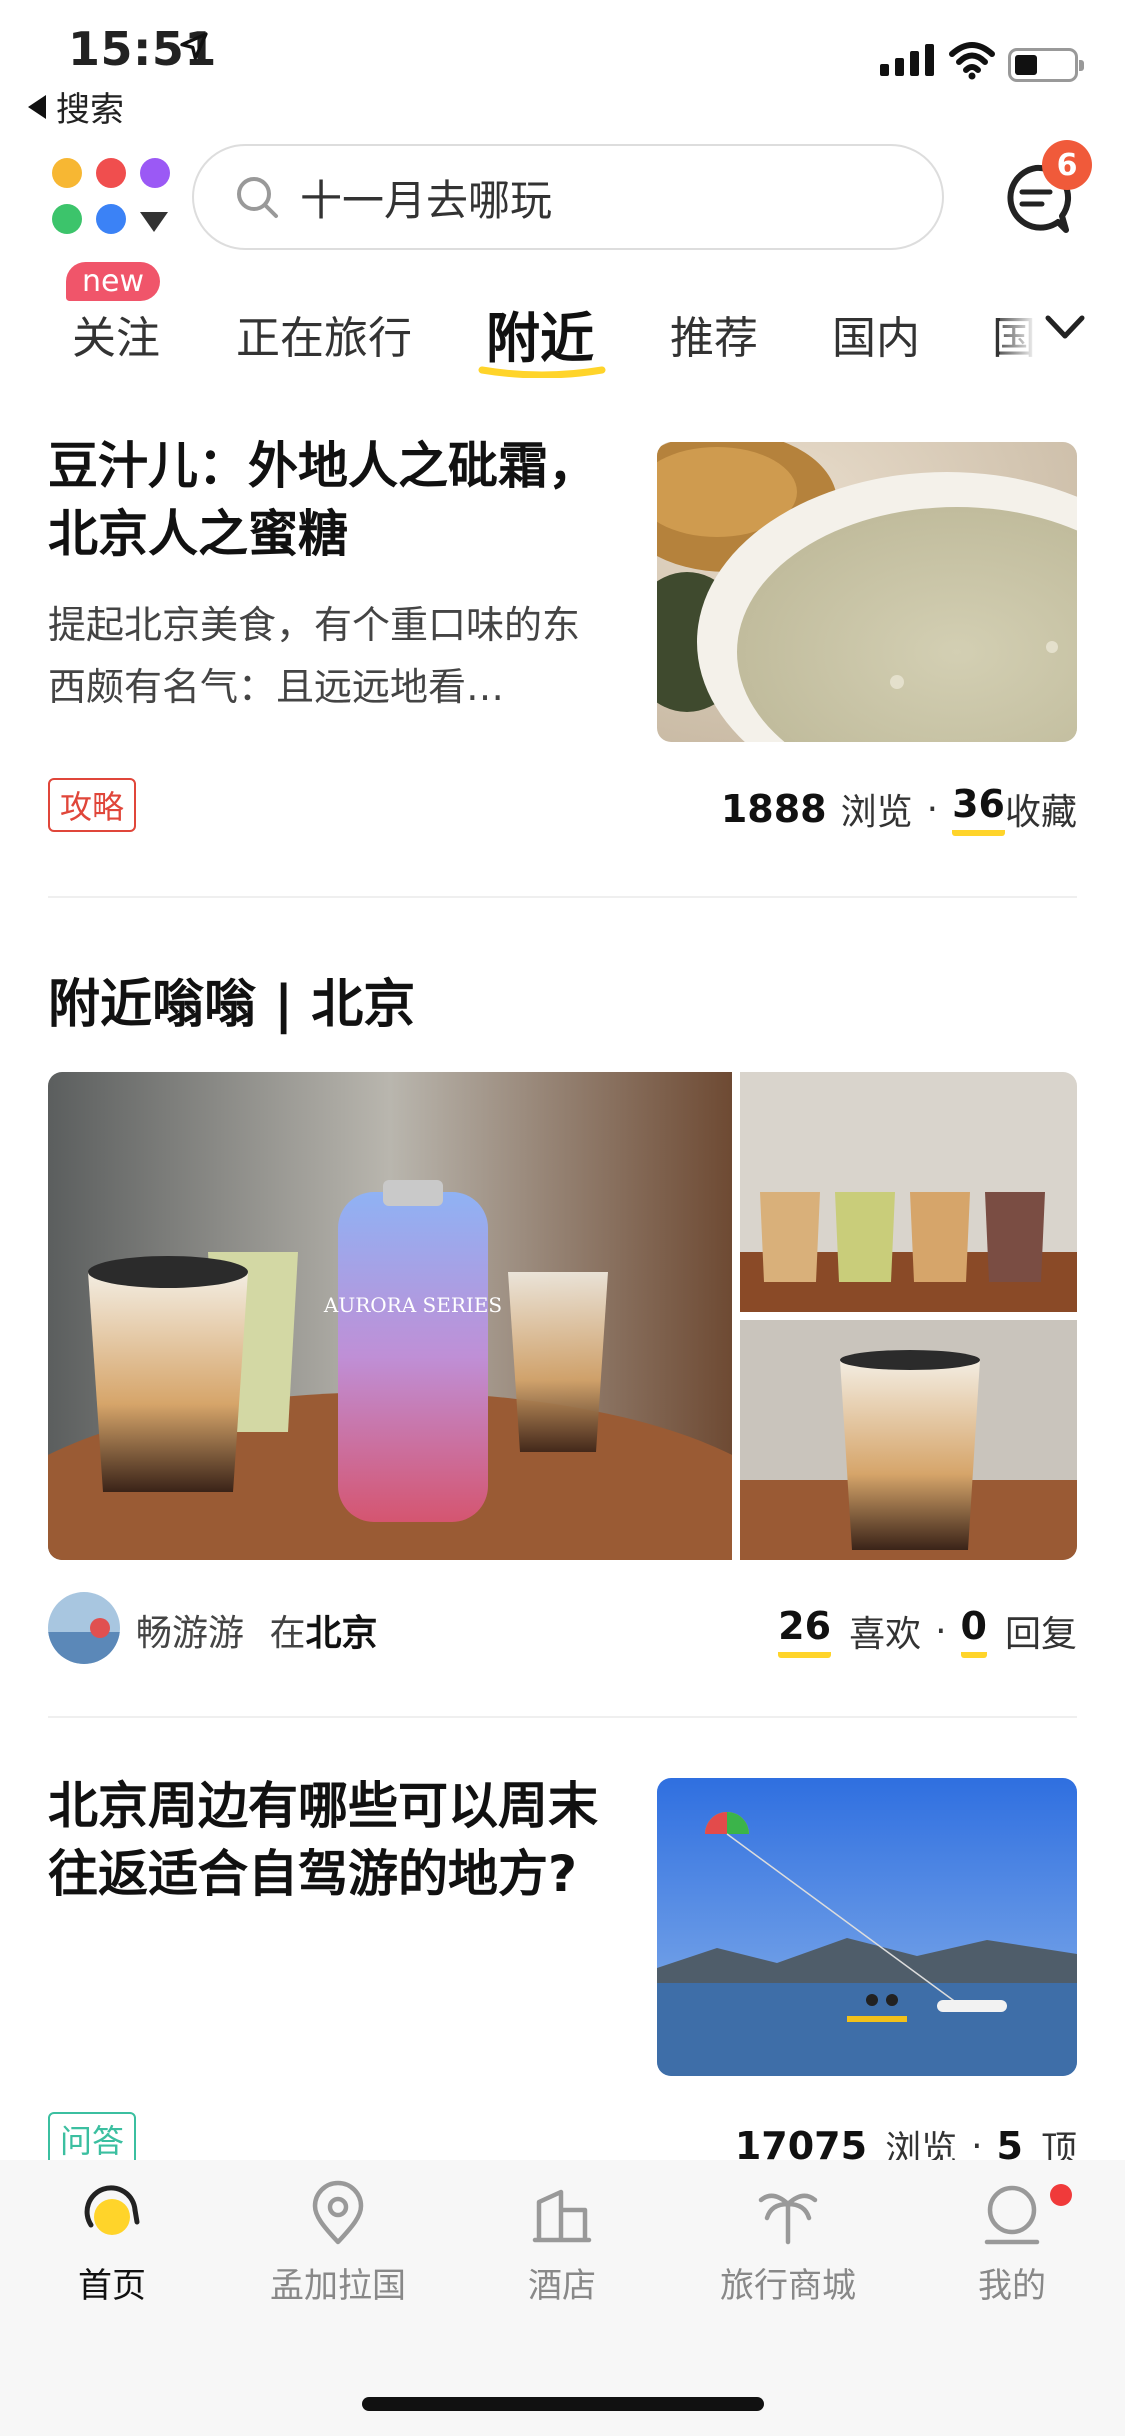 The height and width of the screenshot is (2436, 1125). What do you see at coordinates (112, 198) in the screenshot?
I see `apps-menu-button` at bounding box center [112, 198].